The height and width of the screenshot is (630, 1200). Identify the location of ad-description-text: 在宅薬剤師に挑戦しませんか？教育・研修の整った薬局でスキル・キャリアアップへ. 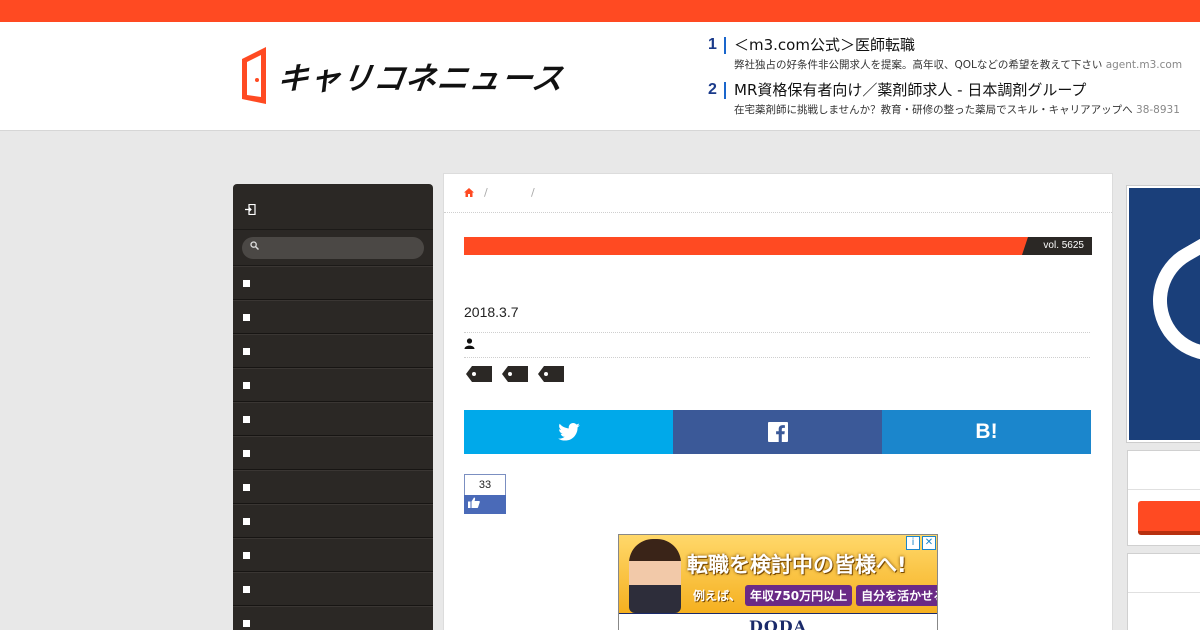
(933, 110).